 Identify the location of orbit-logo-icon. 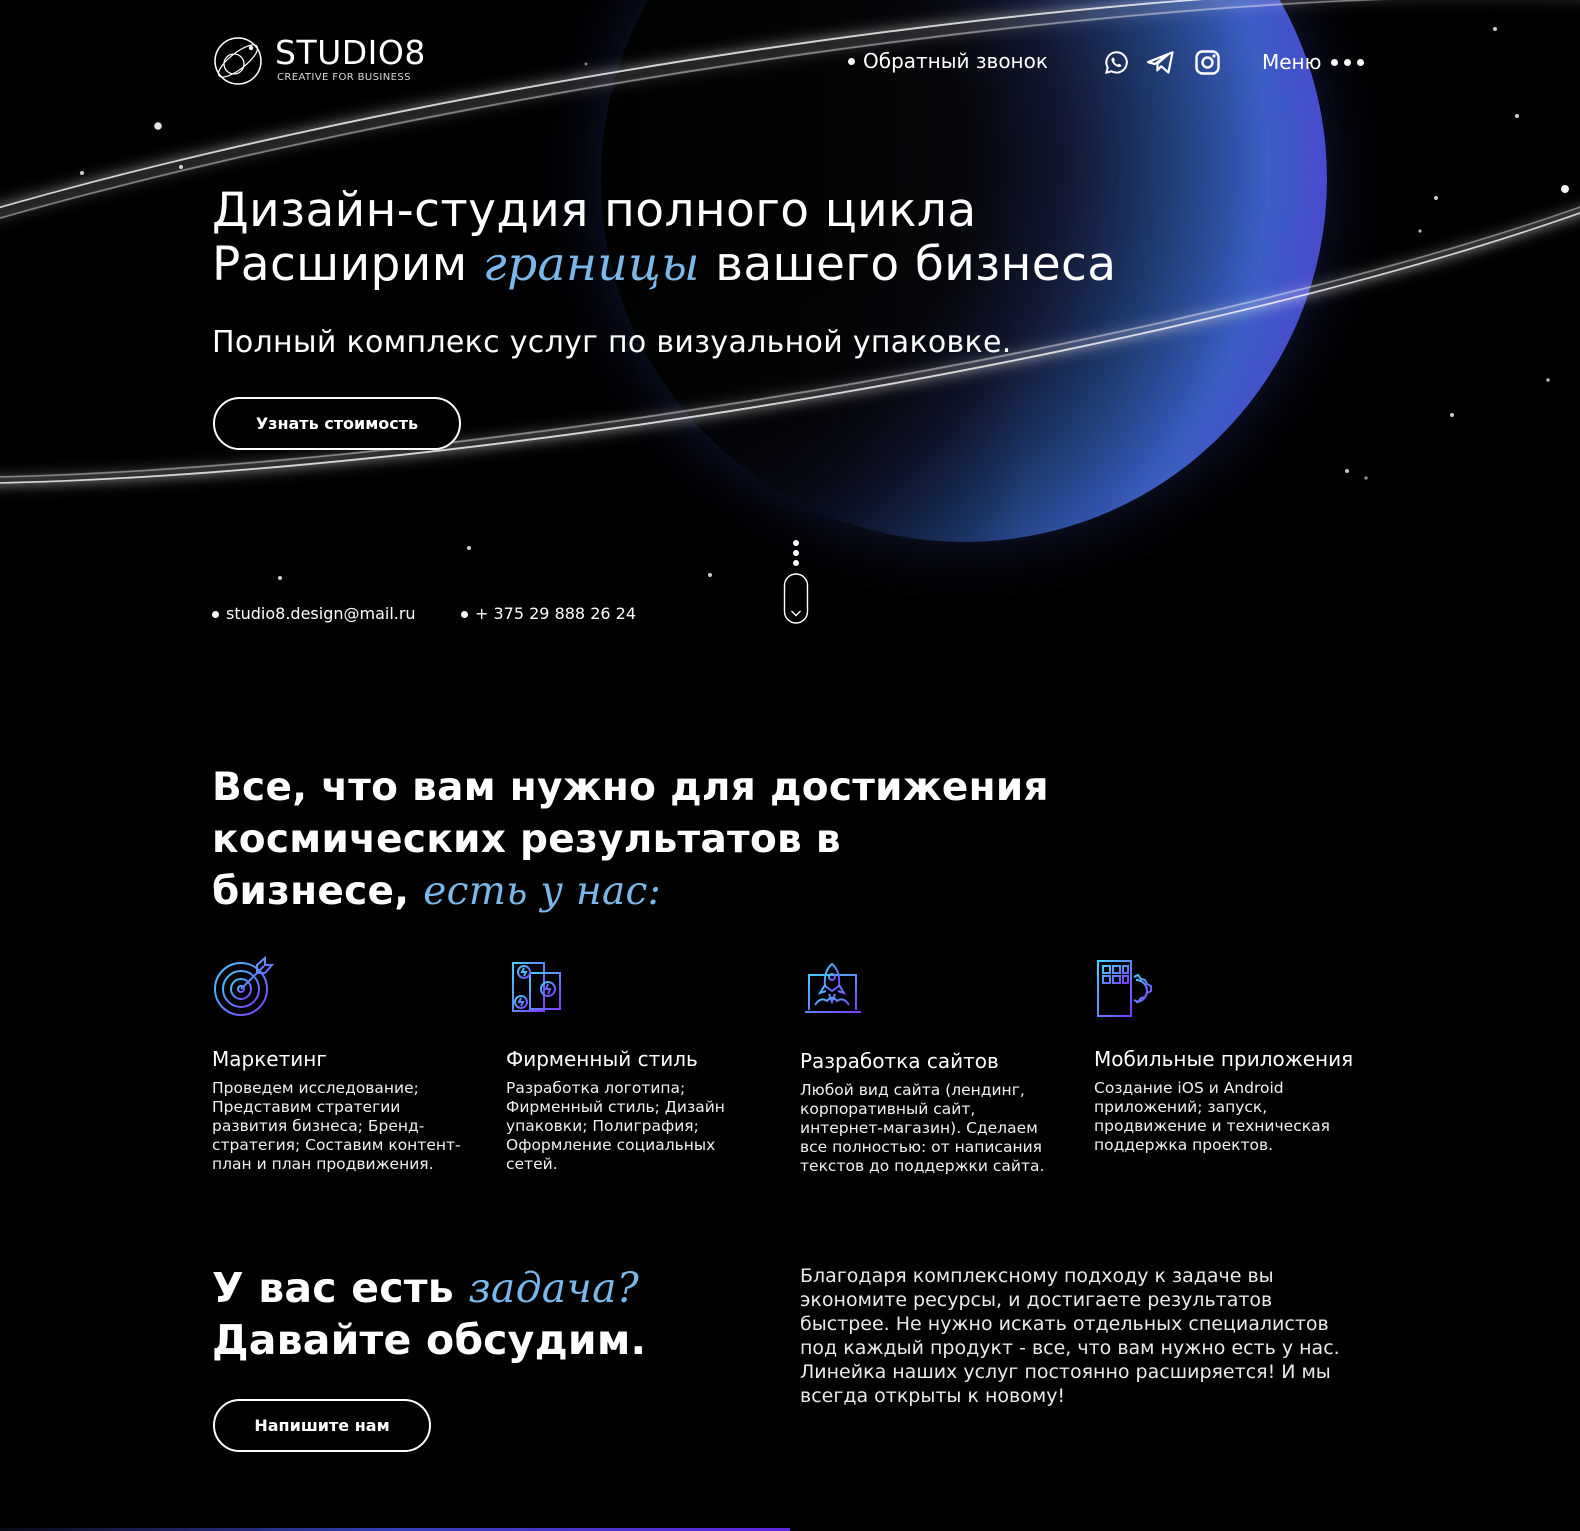
(238, 61).